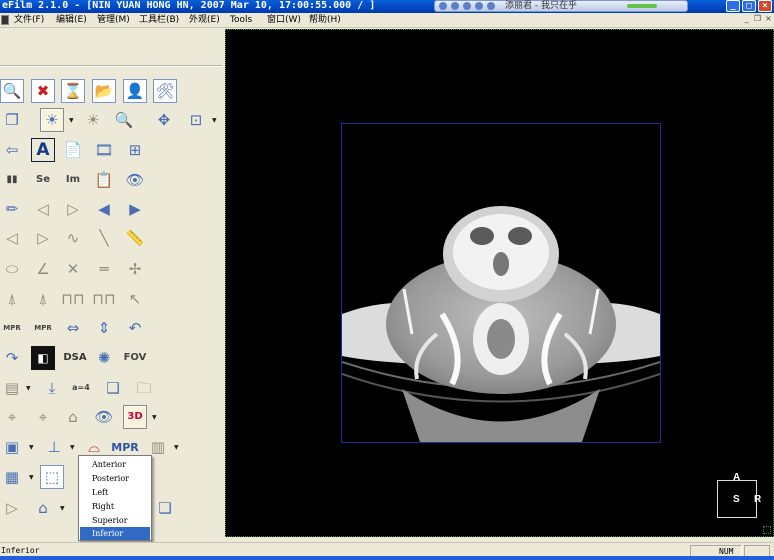 This screenshot has height=560, width=774. Describe the element at coordinates (12, 209) in the screenshot. I see `draw-pen-icon: ✏` at that location.